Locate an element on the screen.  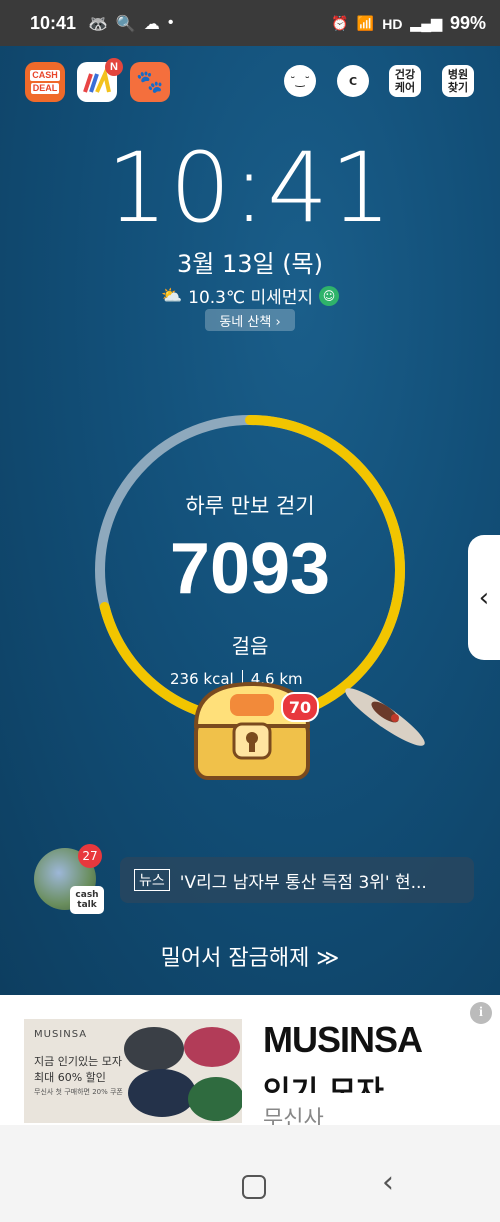
ad-image-line3: 무신사 첫 구매하면 20% 쿠폰 is located at coordinates (78, 1092).